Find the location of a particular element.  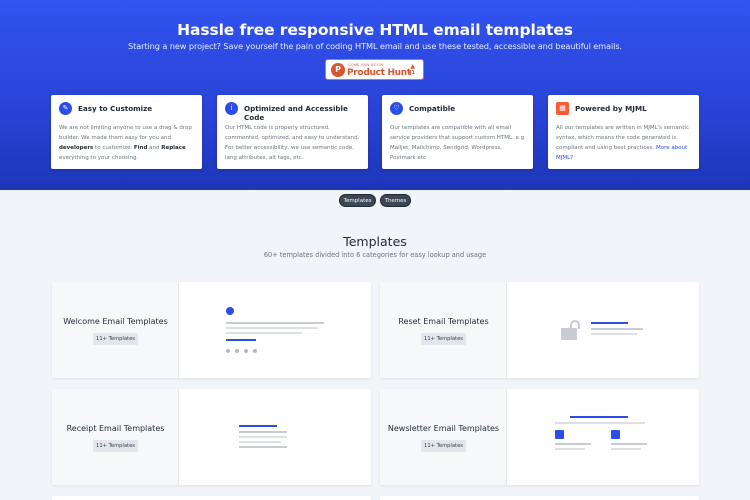

card-info: Newsletter Email Templates 11+ Templates is located at coordinates (443, 437).